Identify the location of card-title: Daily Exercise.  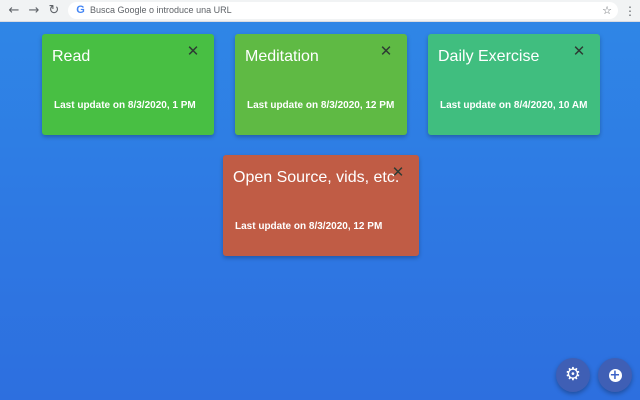
(489, 56).